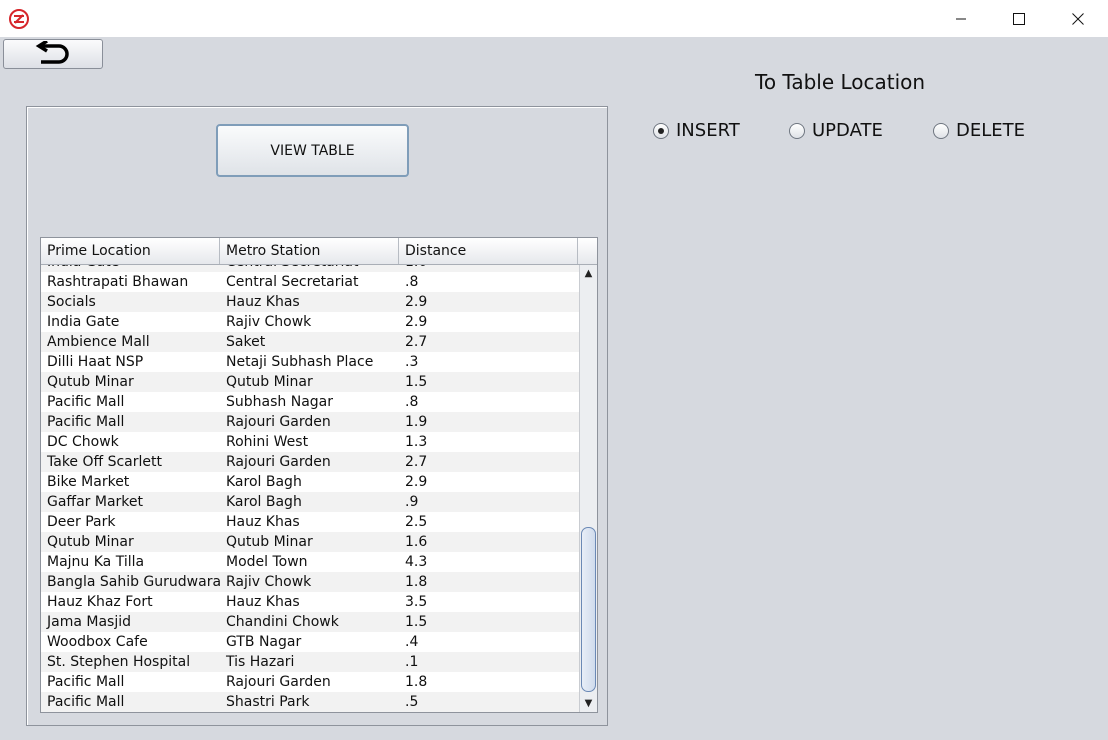 This screenshot has height=740, width=1108. Describe the element at coordinates (1019, 18) in the screenshot. I see `maximize-button` at that location.